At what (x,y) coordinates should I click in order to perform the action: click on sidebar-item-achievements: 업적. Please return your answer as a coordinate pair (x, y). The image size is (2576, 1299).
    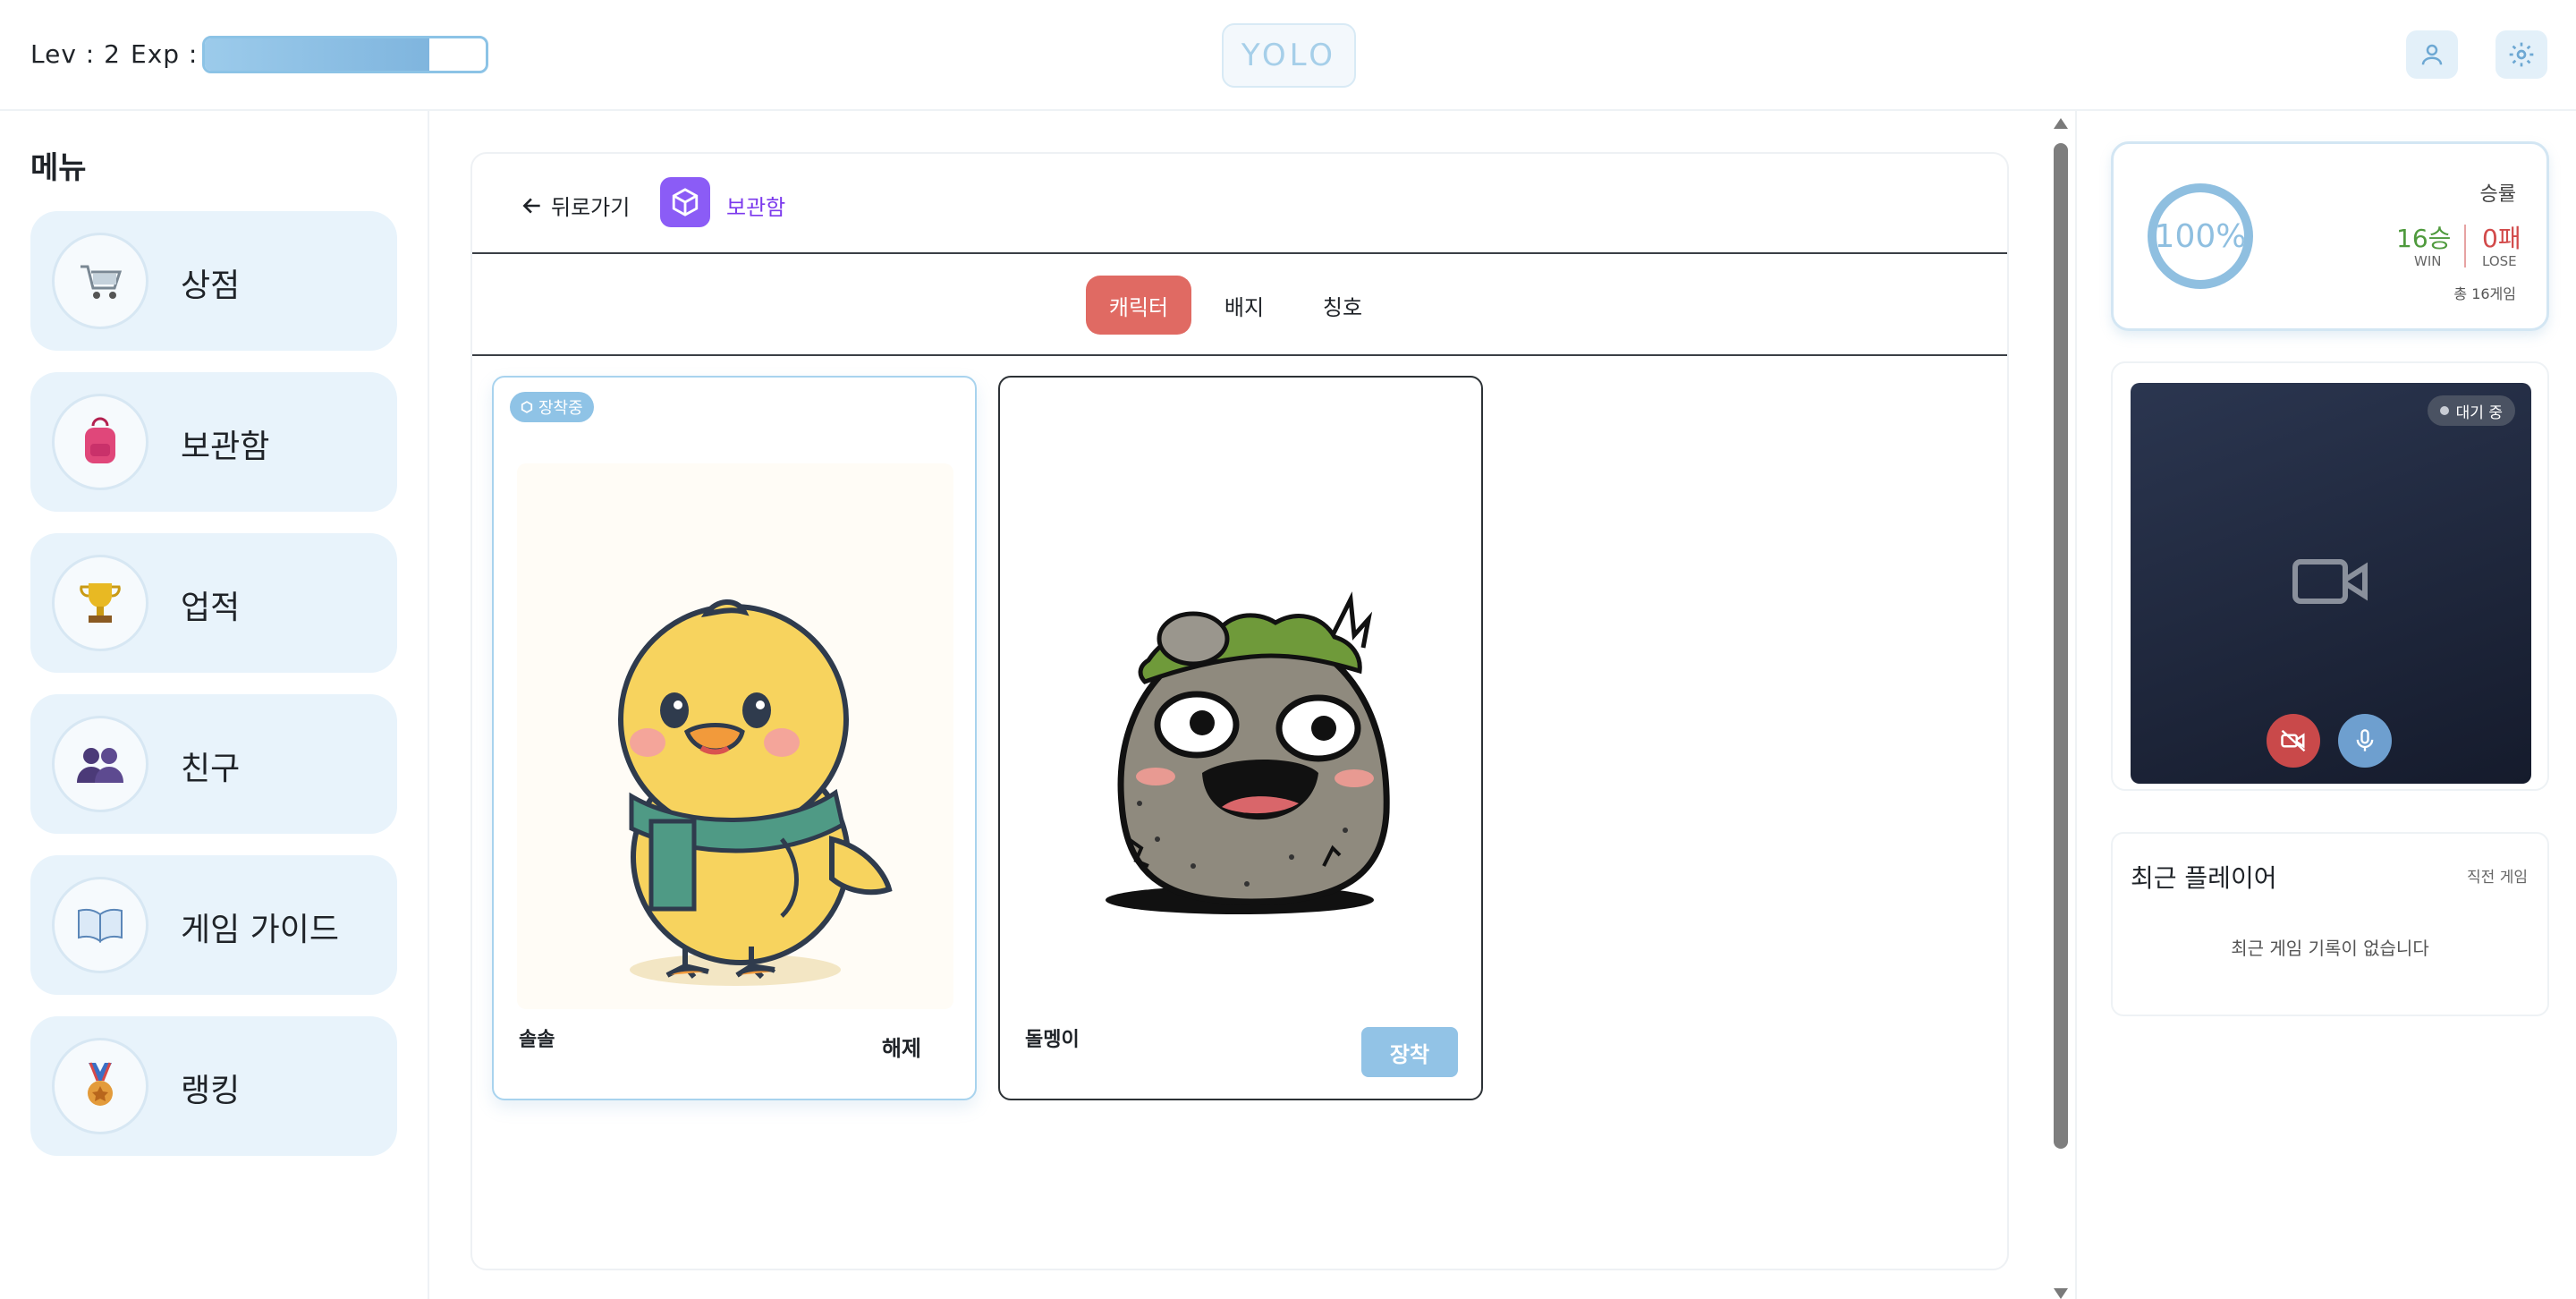
    Looking at the image, I should click on (213, 603).